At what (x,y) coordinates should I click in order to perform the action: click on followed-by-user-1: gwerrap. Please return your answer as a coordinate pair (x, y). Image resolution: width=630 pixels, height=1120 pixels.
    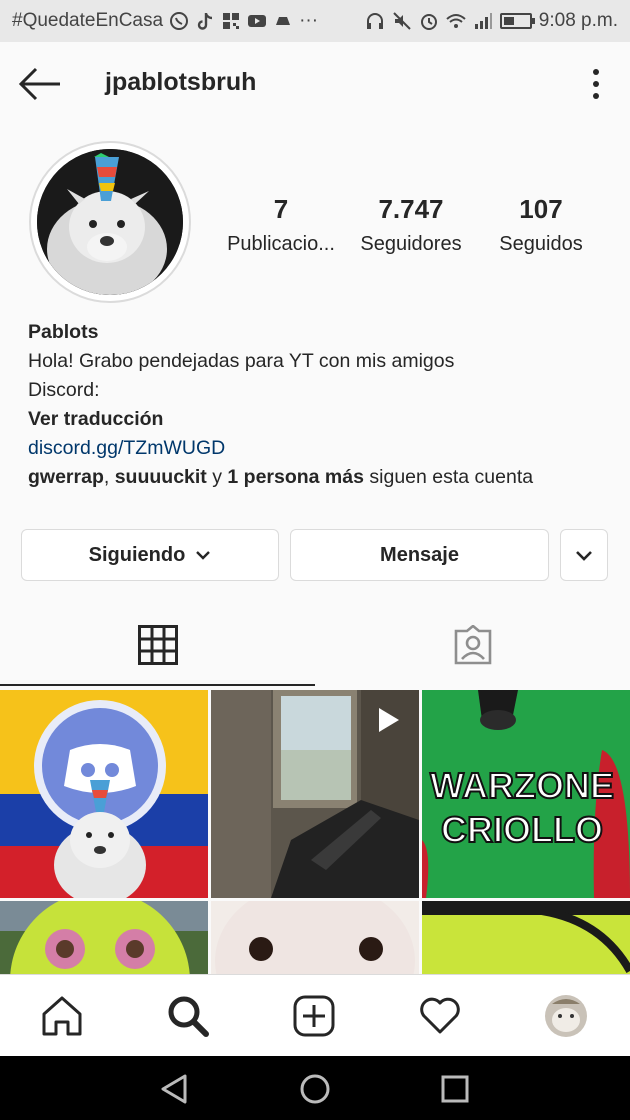
    Looking at the image, I should click on (66, 477).